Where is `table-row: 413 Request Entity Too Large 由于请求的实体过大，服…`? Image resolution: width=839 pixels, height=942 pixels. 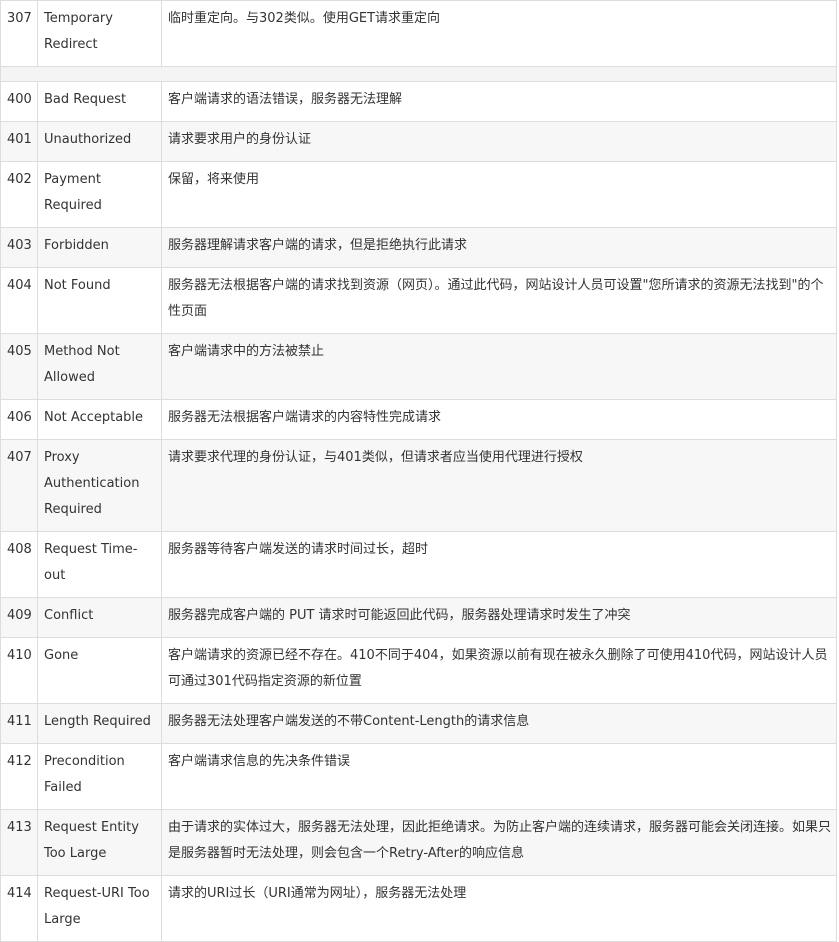
table-row: 413 Request Entity Too Large 由于请求的实体过大，服… is located at coordinates (418, 842).